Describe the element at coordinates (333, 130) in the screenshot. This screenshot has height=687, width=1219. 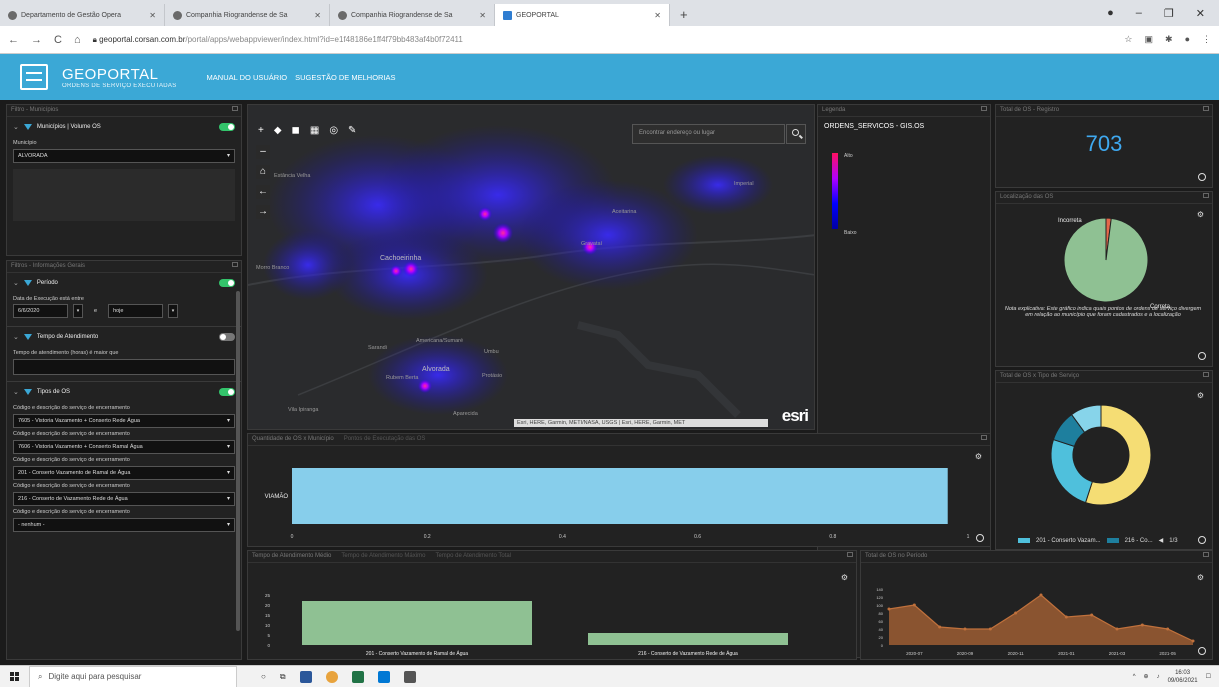
I see `locate-icon: ◎` at that location.